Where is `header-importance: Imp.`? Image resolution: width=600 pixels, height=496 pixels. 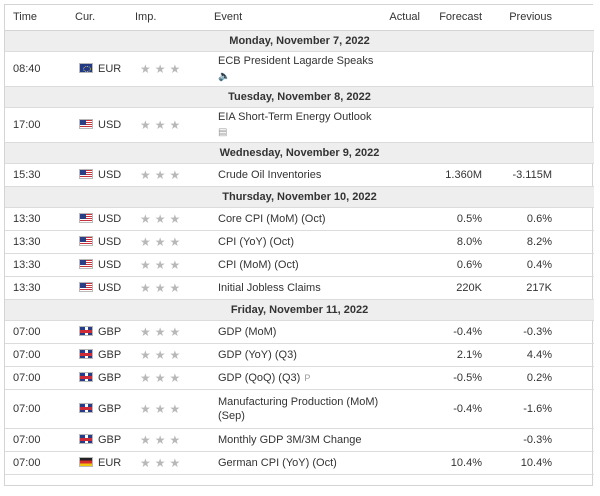
header-importance: Imp. is located at coordinates (166, 18).